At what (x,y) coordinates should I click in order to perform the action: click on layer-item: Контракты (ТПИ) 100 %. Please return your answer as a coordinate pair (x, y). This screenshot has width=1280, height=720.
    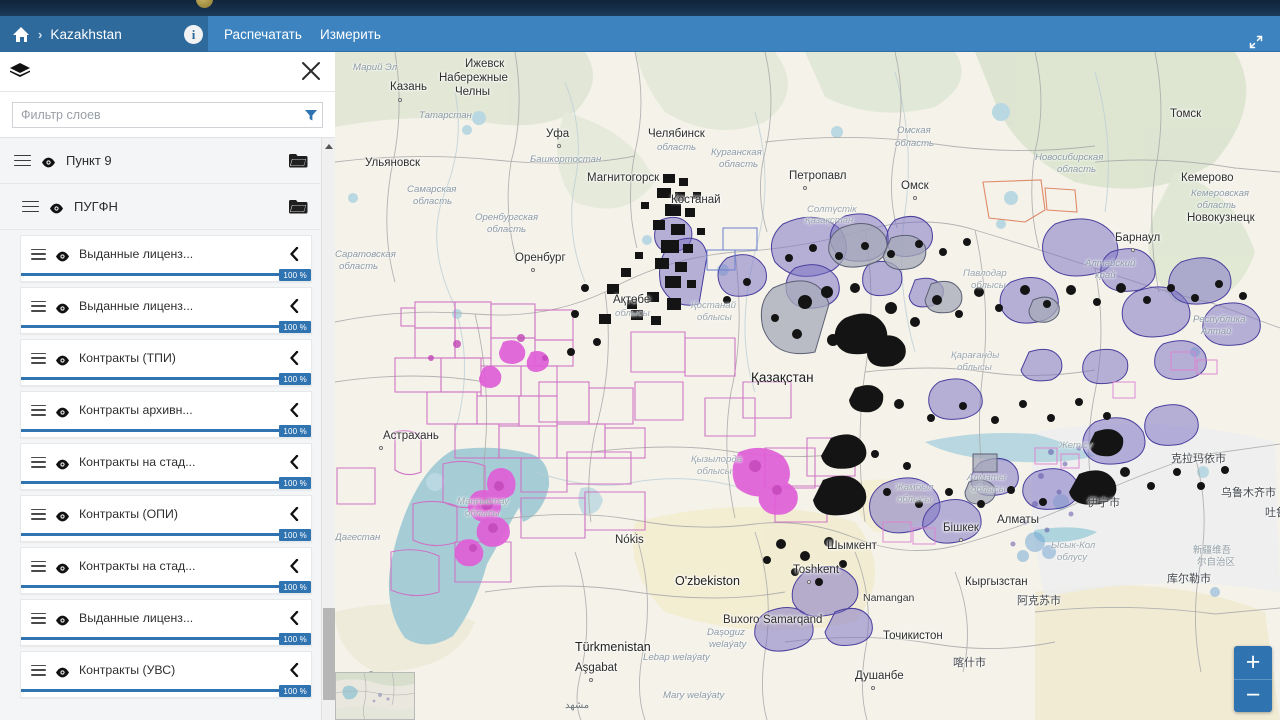
    Looking at the image, I should click on (166, 362).